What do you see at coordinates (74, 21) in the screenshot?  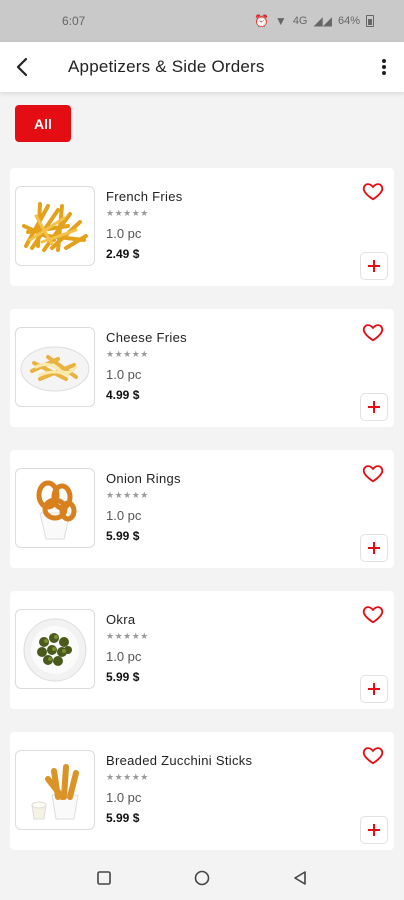 I see `status-time: 6:07` at bounding box center [74, 21].